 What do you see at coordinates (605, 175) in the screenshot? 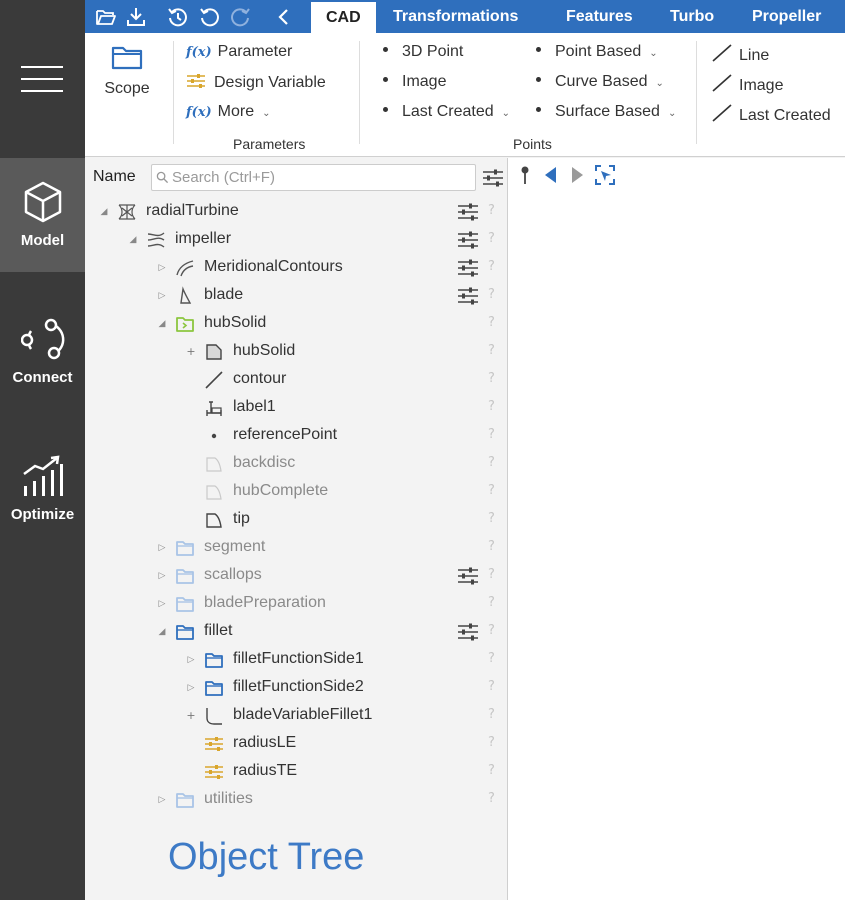
I see `select-focus-icon` at bounding box center [605, 175].